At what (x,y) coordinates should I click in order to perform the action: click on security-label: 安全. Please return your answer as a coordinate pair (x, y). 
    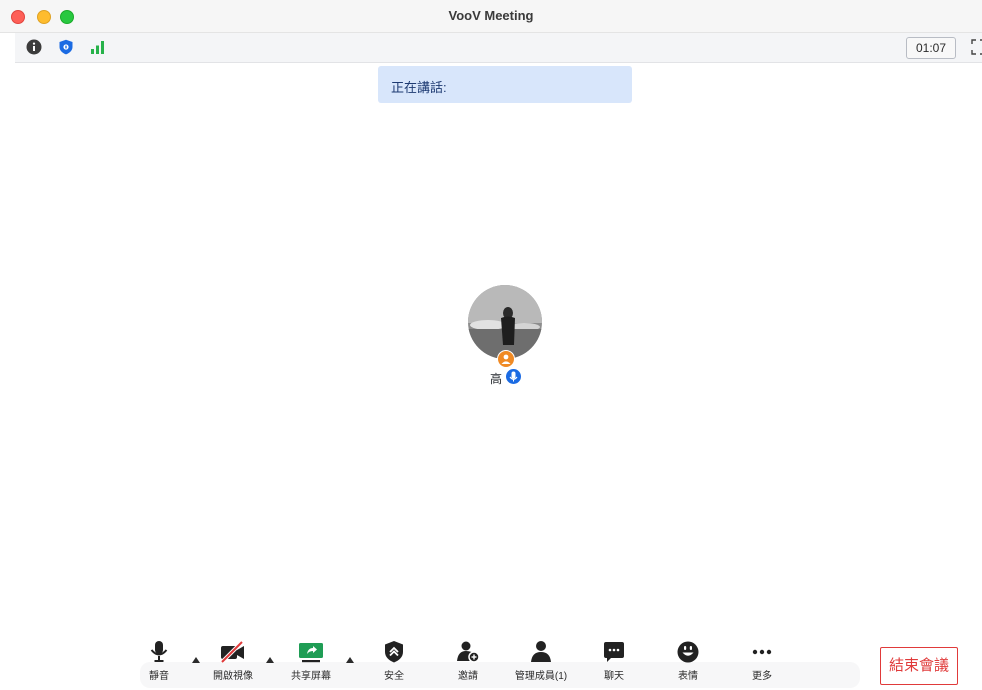
    Looking at the image, I should click on (394, 676).